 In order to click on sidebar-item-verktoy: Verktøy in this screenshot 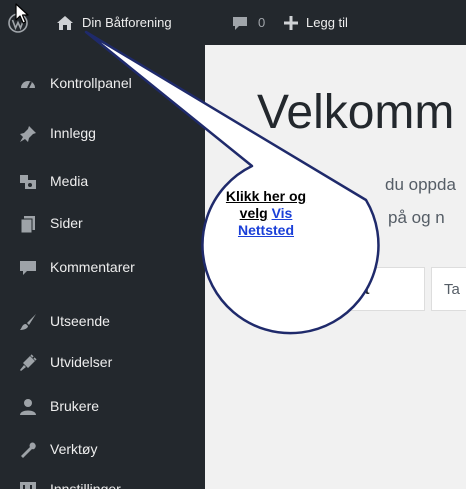, I will do `click(102, 450)`.